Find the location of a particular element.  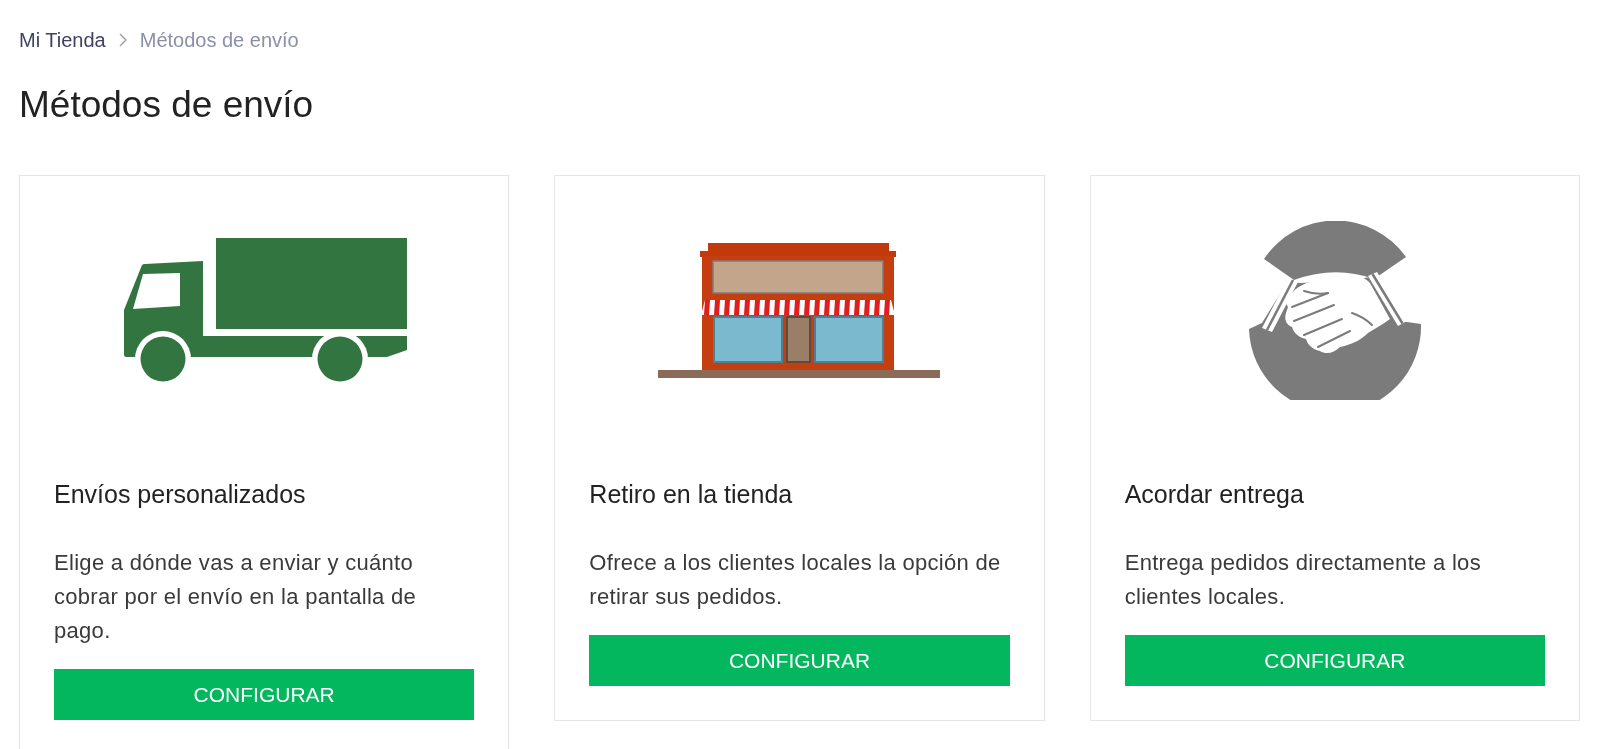

card-title: Envíos personalizados is located at coordinates (180, 494).